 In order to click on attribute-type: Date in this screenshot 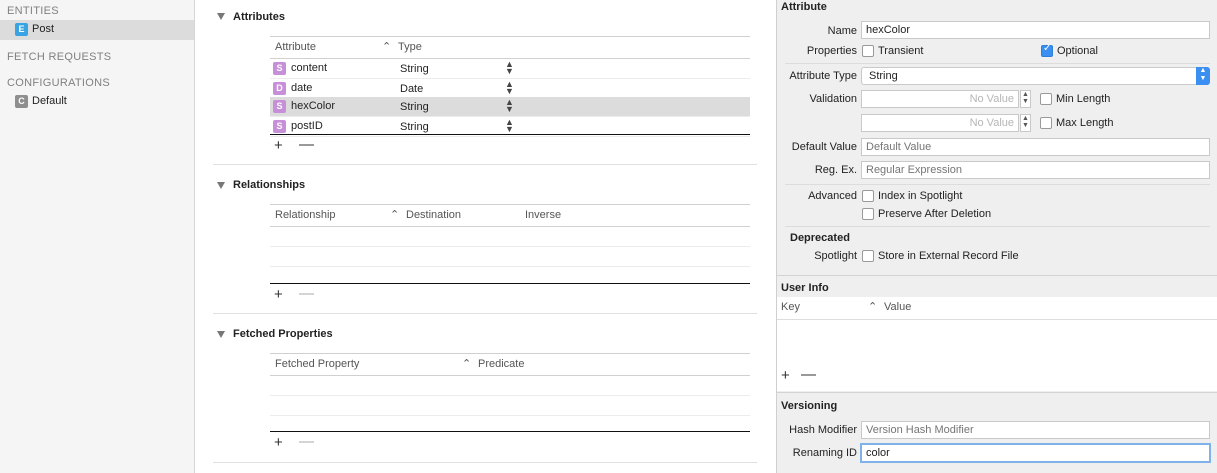, I will do `click(411, 89)`.